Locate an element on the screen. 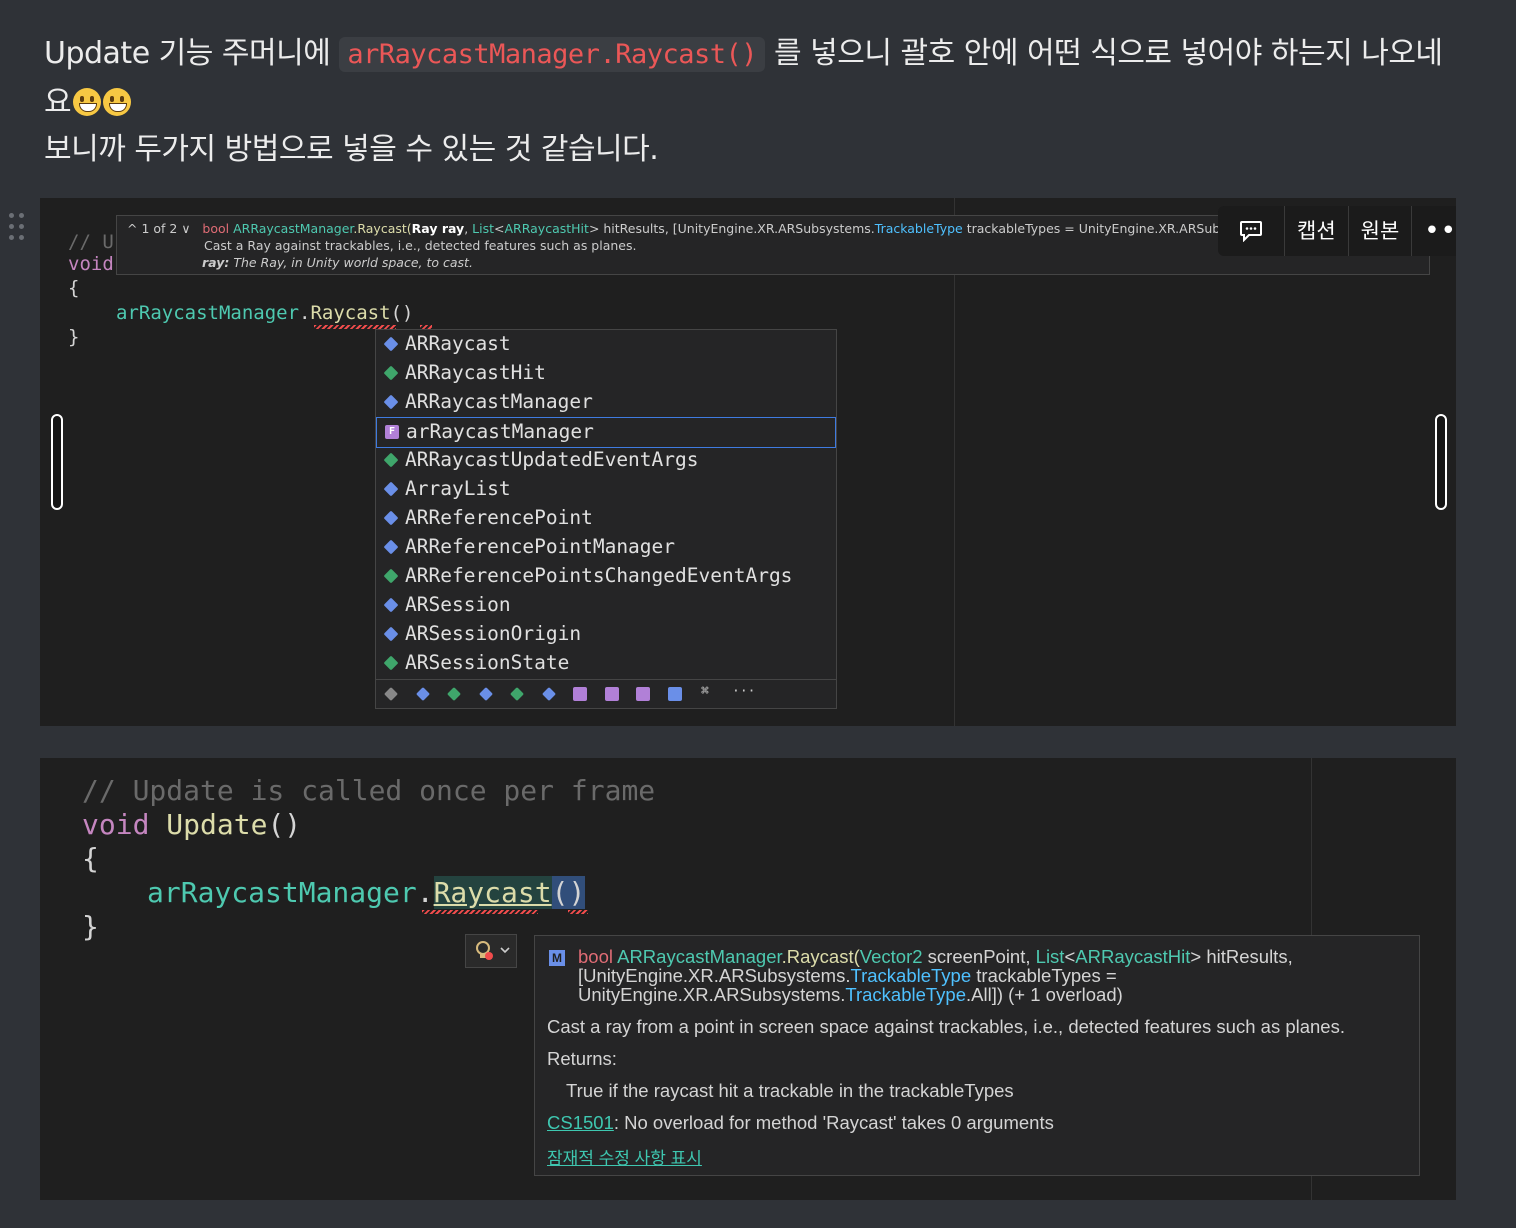  autocomplete-item-label: ARReferencePoint is located at coordinates (499, 517).